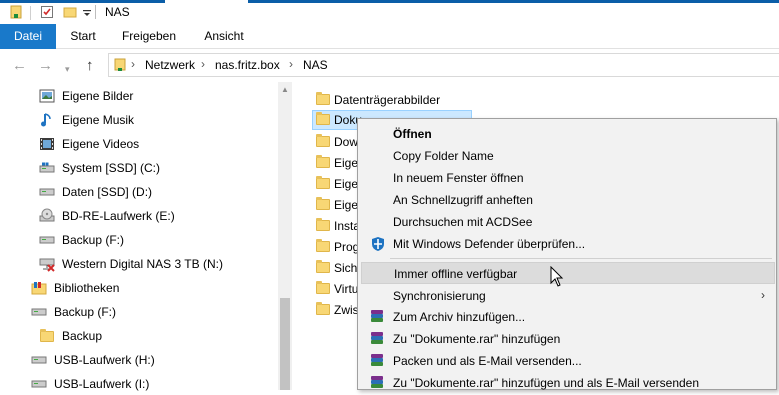 The image size is (779, 395). What do you see at coordinates (92, 360) in the screenshot?
I see `nav-item-usb-h: USB-Laufwerk (H:)` at bounding box center [92, 360].